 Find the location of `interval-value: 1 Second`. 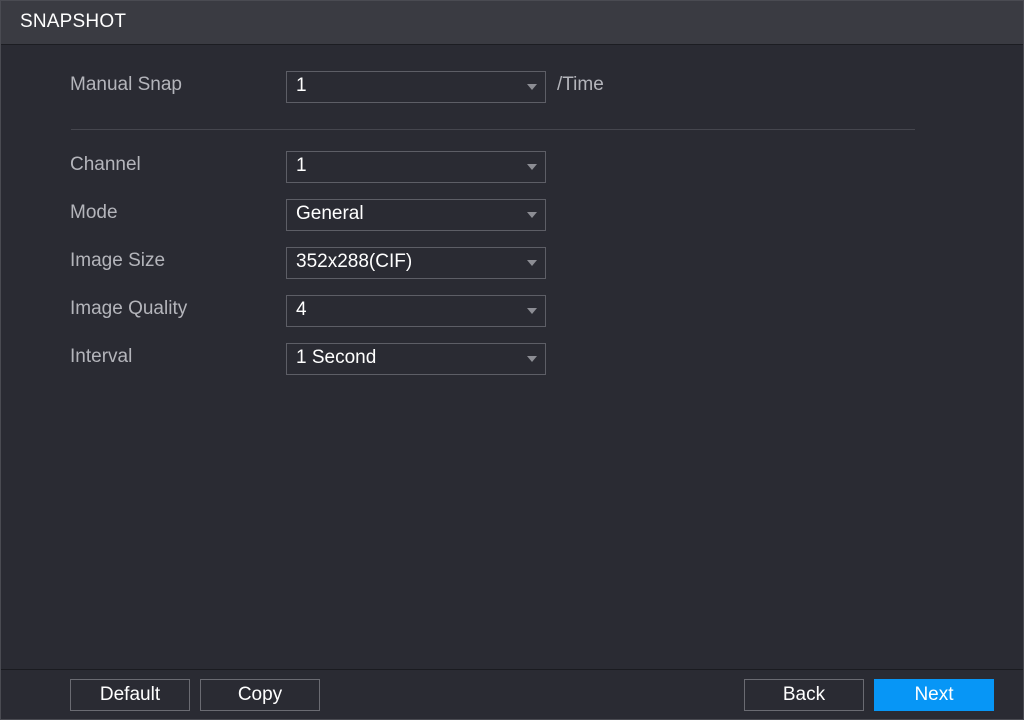

interval-value: 1 Second is located at coordinates (336, 357).